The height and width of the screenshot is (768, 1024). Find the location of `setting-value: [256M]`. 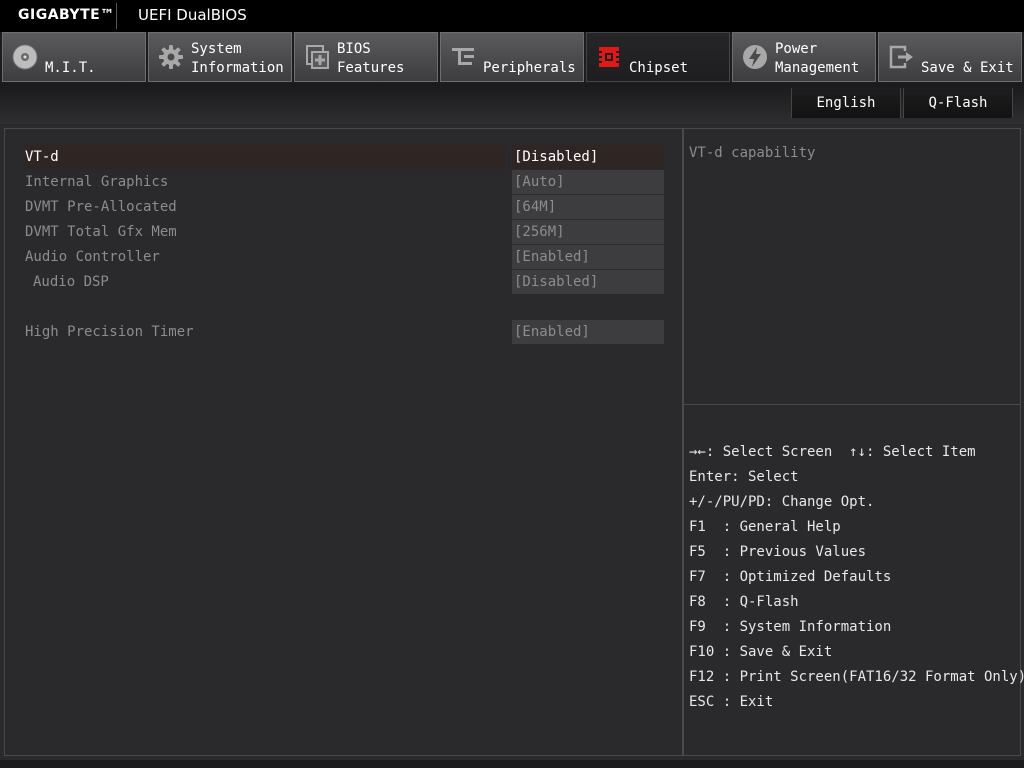

setting-value: [256M] is located at coordinates (588, 232).